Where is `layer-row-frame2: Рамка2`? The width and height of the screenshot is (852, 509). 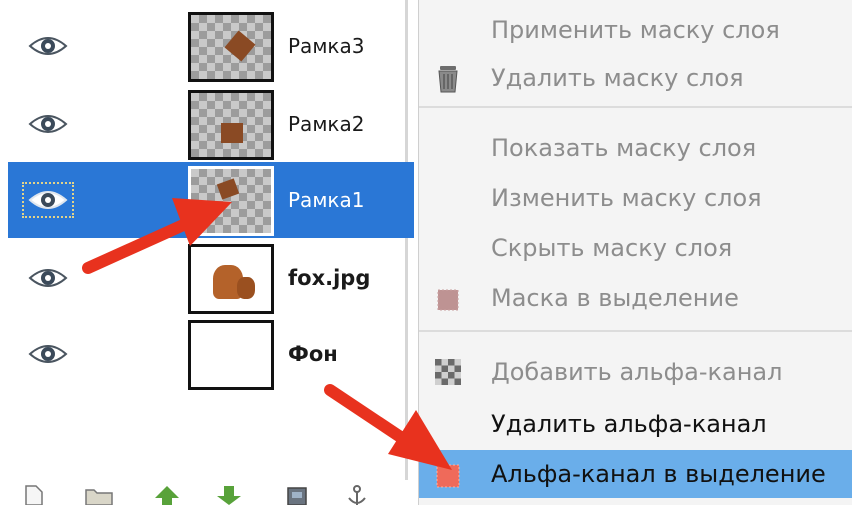
layer-row-frame2: Рамка2 is located at coordinates (211, 124).